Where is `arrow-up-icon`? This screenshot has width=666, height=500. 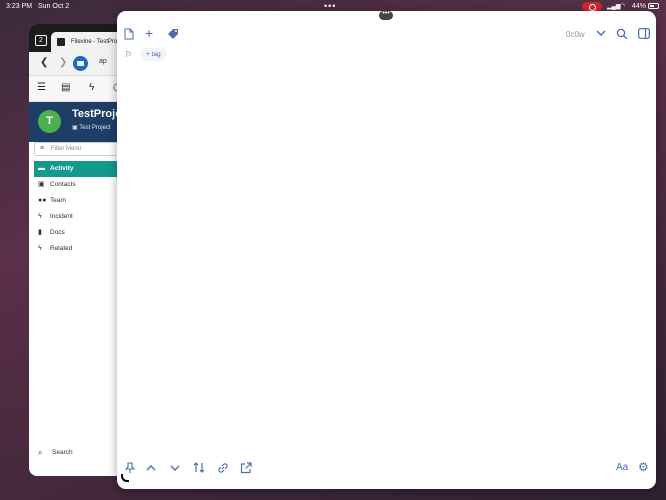
arrow-up-icon is located at coordinates (151, 469).